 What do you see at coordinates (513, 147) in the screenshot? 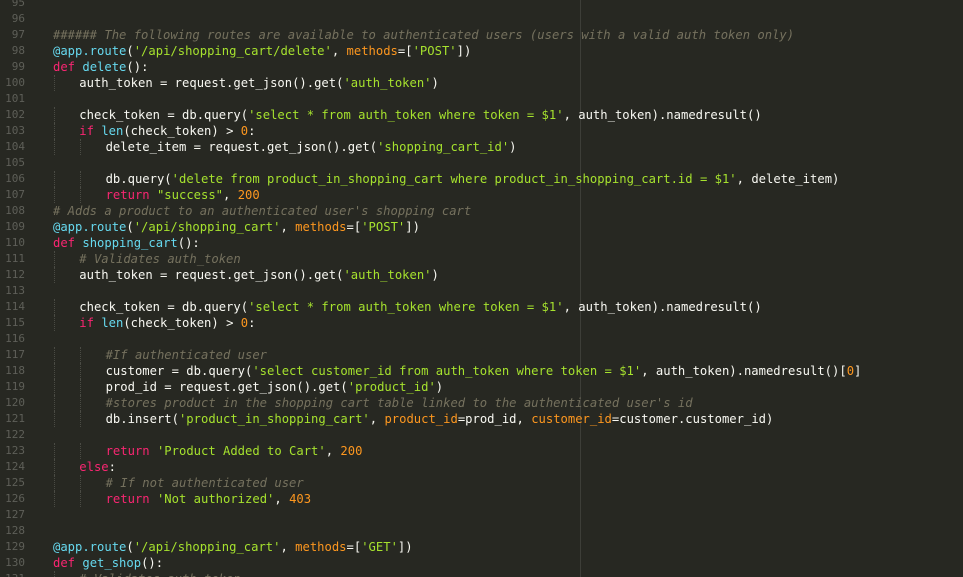
I see `code-token: )` at bounding box center [513, 147].